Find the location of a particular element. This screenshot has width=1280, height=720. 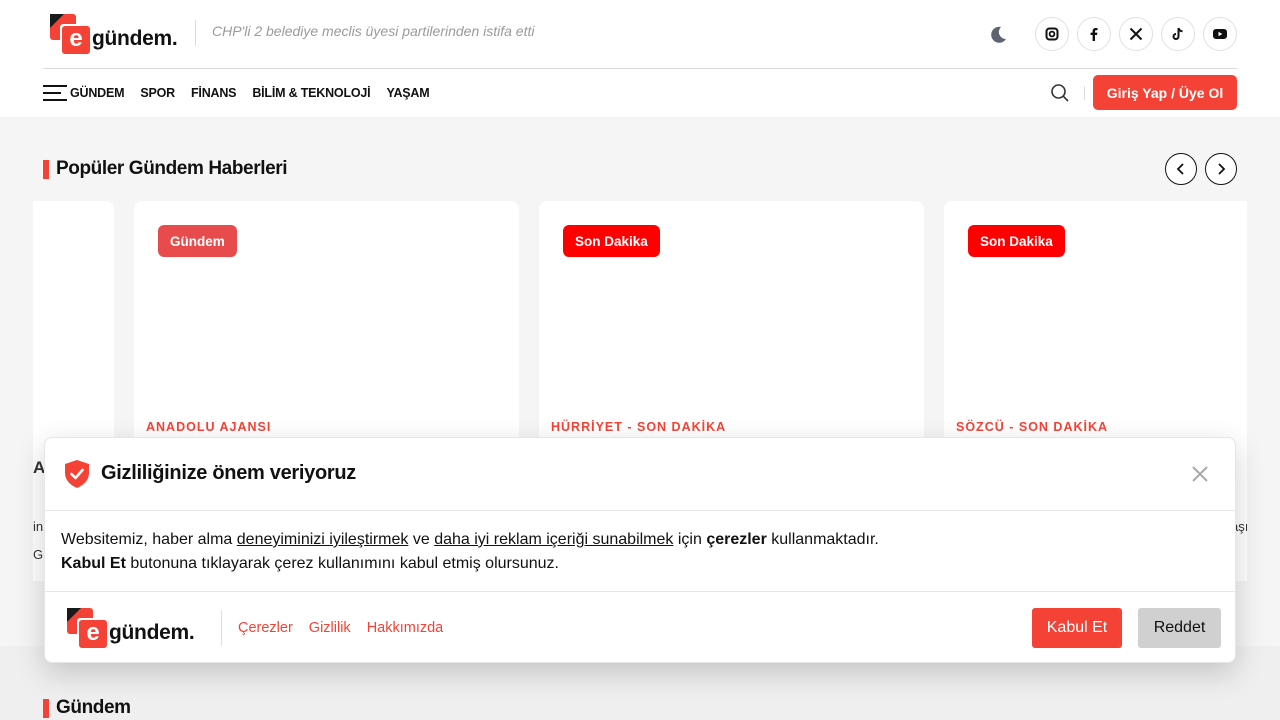

category-badge: Gündem is located at coordinates (197, 241).